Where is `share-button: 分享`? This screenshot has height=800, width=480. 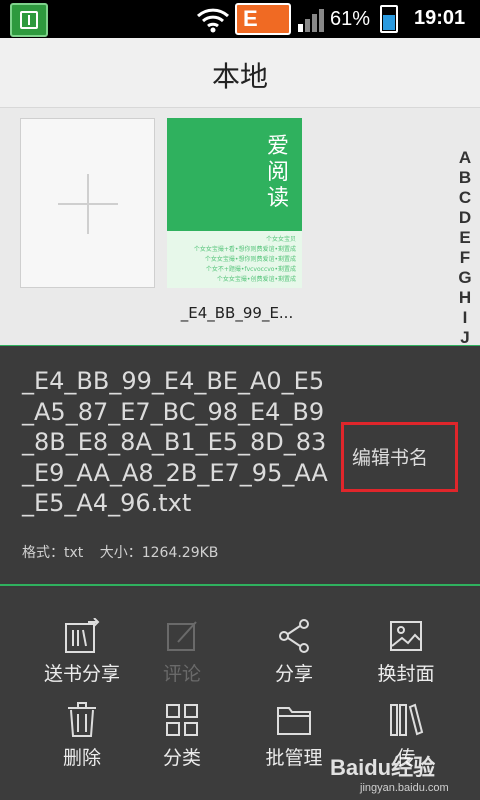 share-button: 分享 is located at coordinates (294, 634).